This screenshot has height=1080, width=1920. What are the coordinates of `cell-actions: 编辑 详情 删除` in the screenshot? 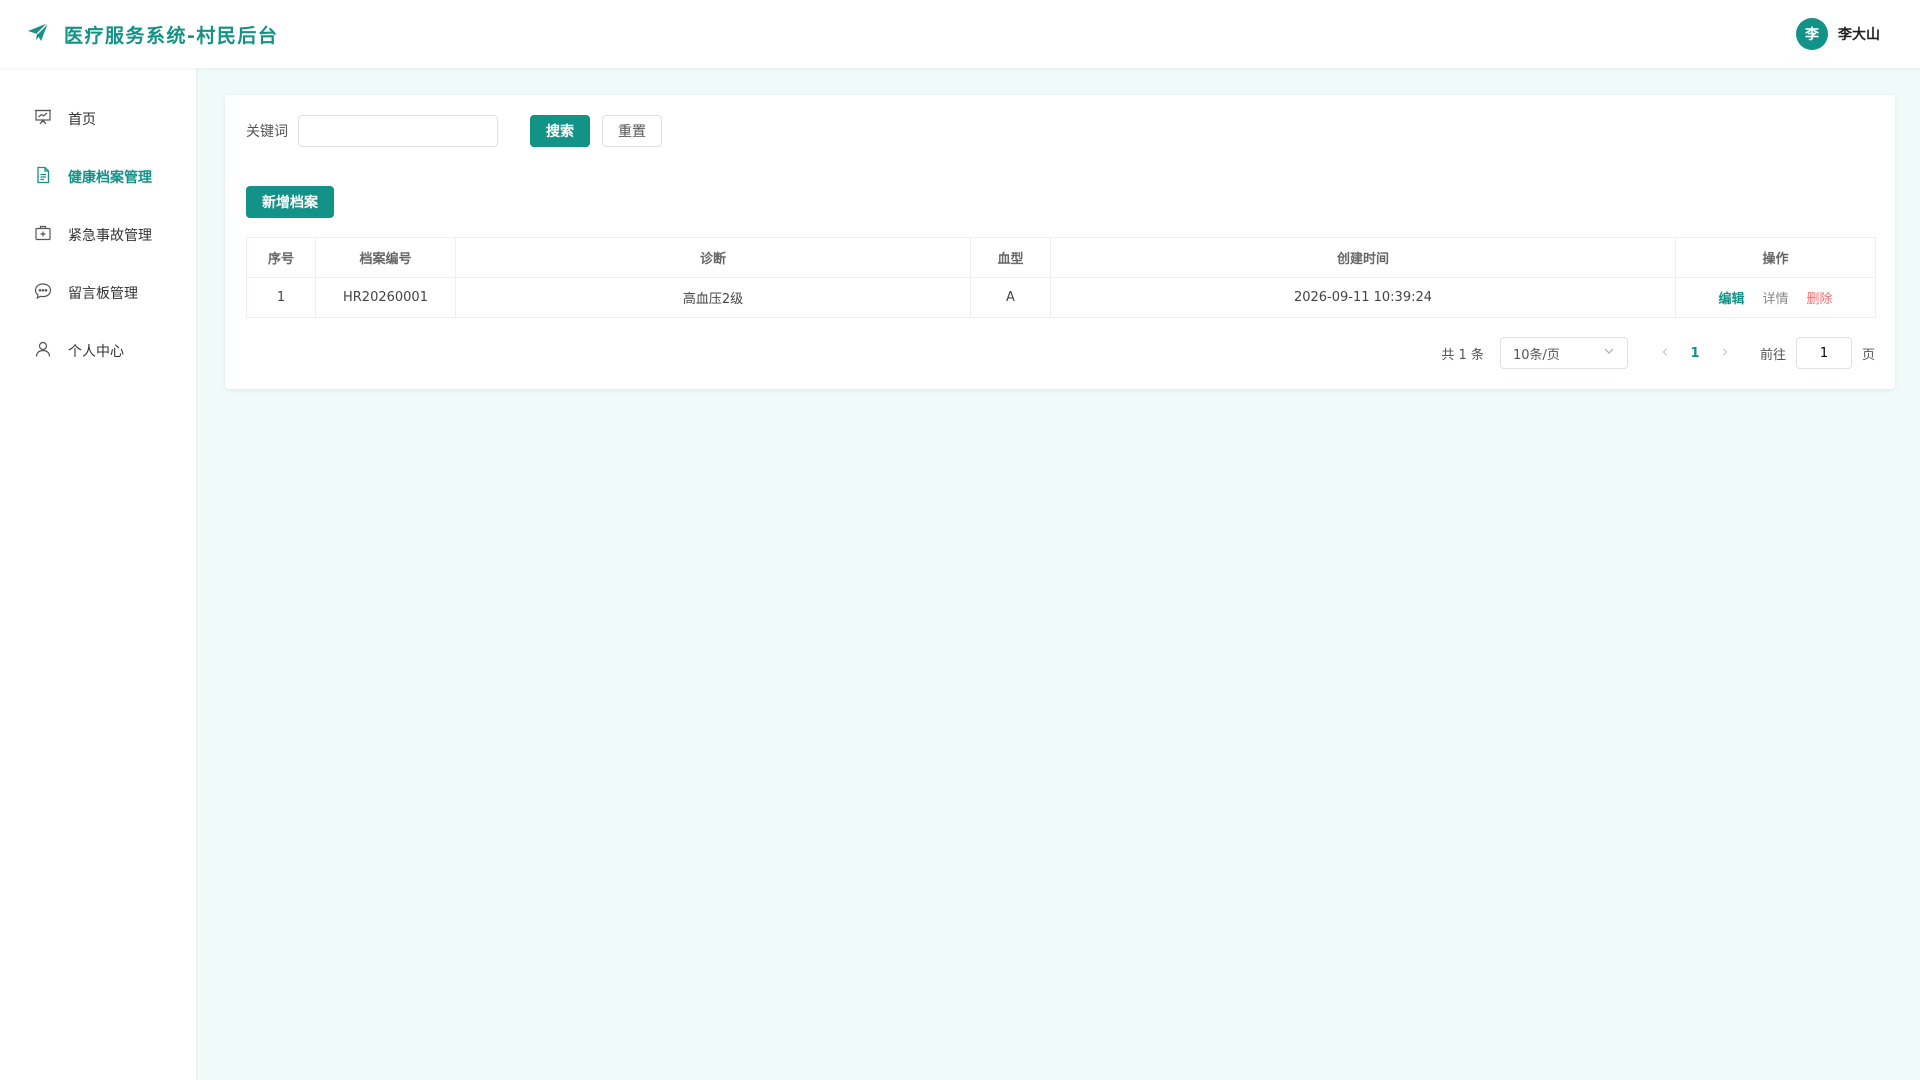 It's located at (1775, 297).